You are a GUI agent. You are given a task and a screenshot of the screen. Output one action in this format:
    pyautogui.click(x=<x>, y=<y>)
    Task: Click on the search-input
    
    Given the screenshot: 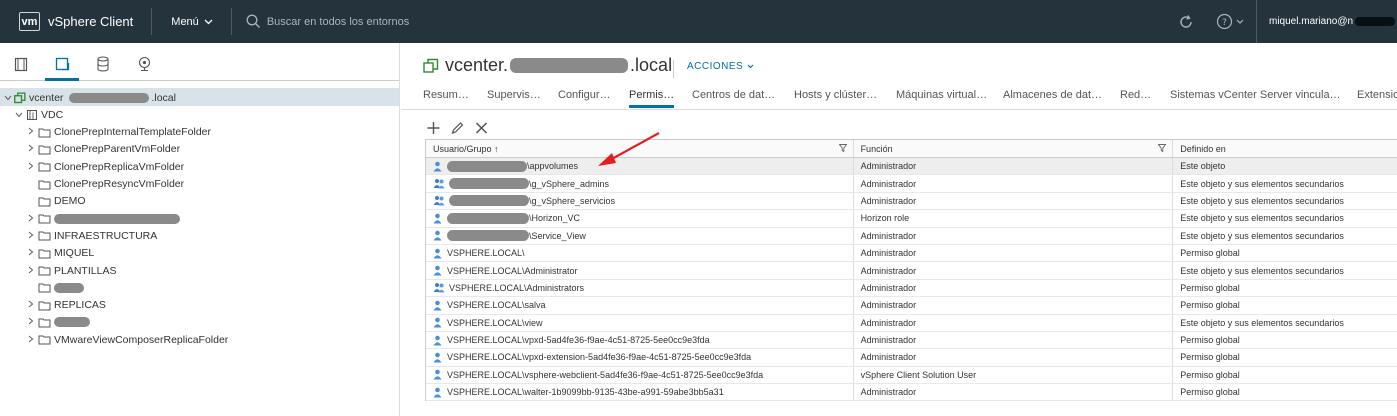 What is the action you would take?
    pyautogui.click(x=366, y=21)
    